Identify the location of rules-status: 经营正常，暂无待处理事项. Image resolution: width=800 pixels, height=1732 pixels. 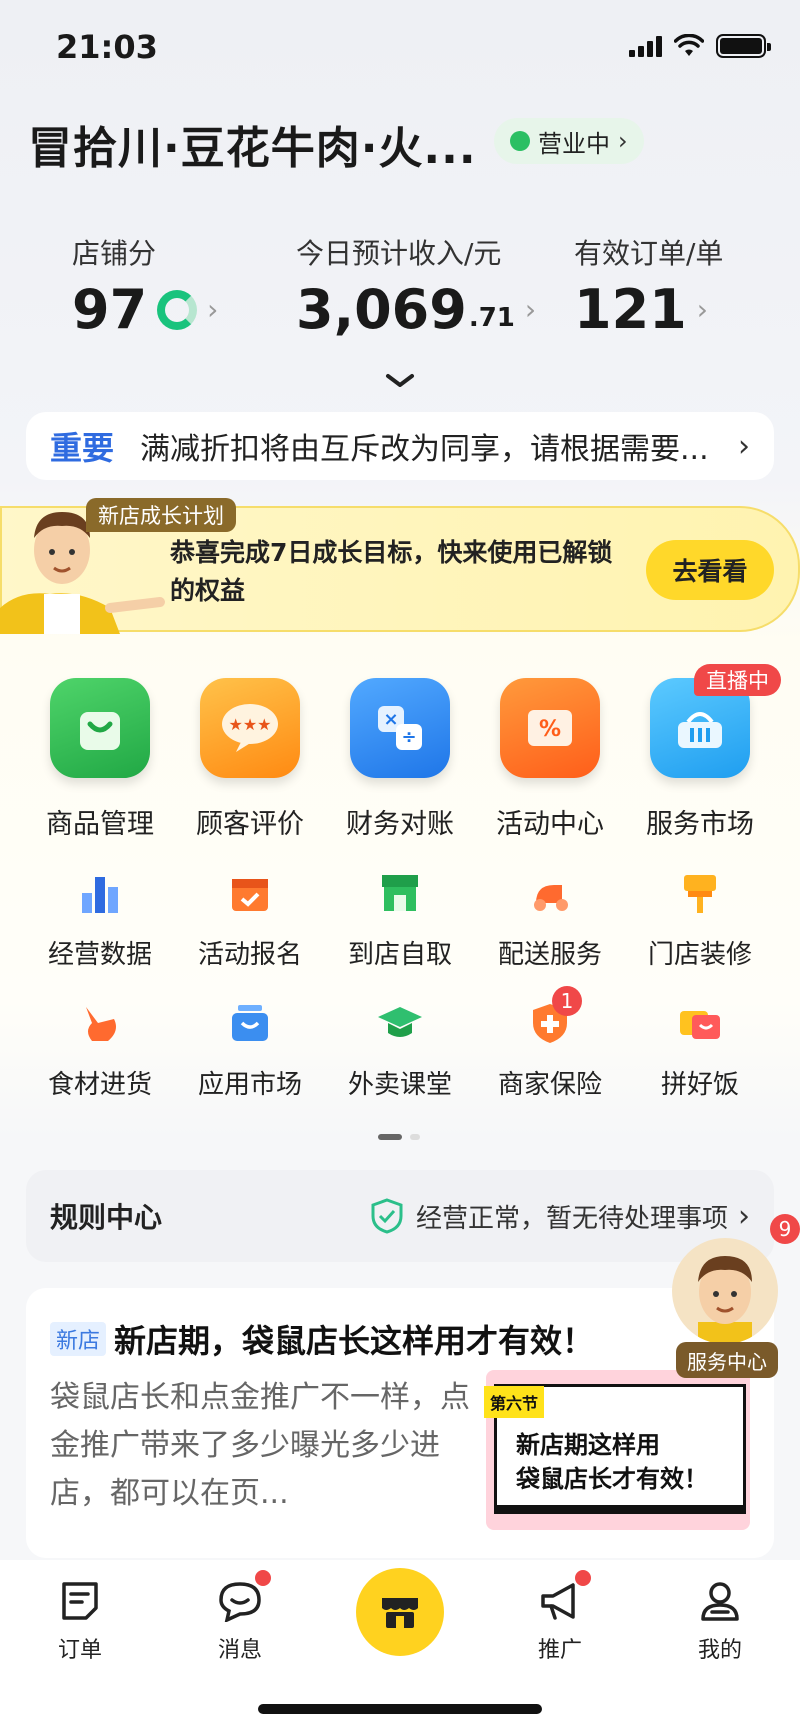
(571, 1218).